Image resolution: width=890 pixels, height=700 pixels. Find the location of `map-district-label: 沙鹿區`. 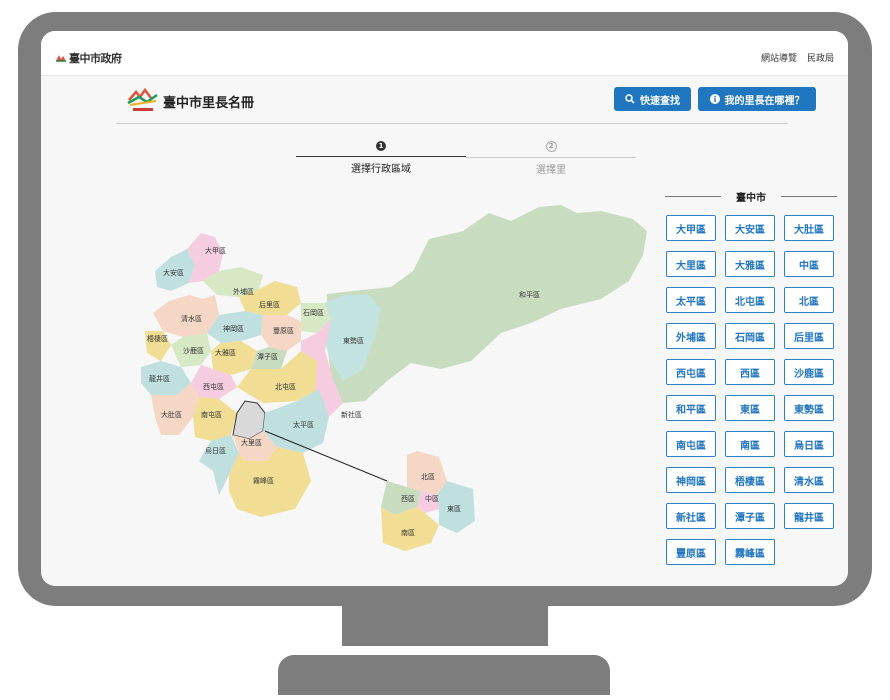

map-district-label: 沙鹿區 is located at coordinates (193, 350).